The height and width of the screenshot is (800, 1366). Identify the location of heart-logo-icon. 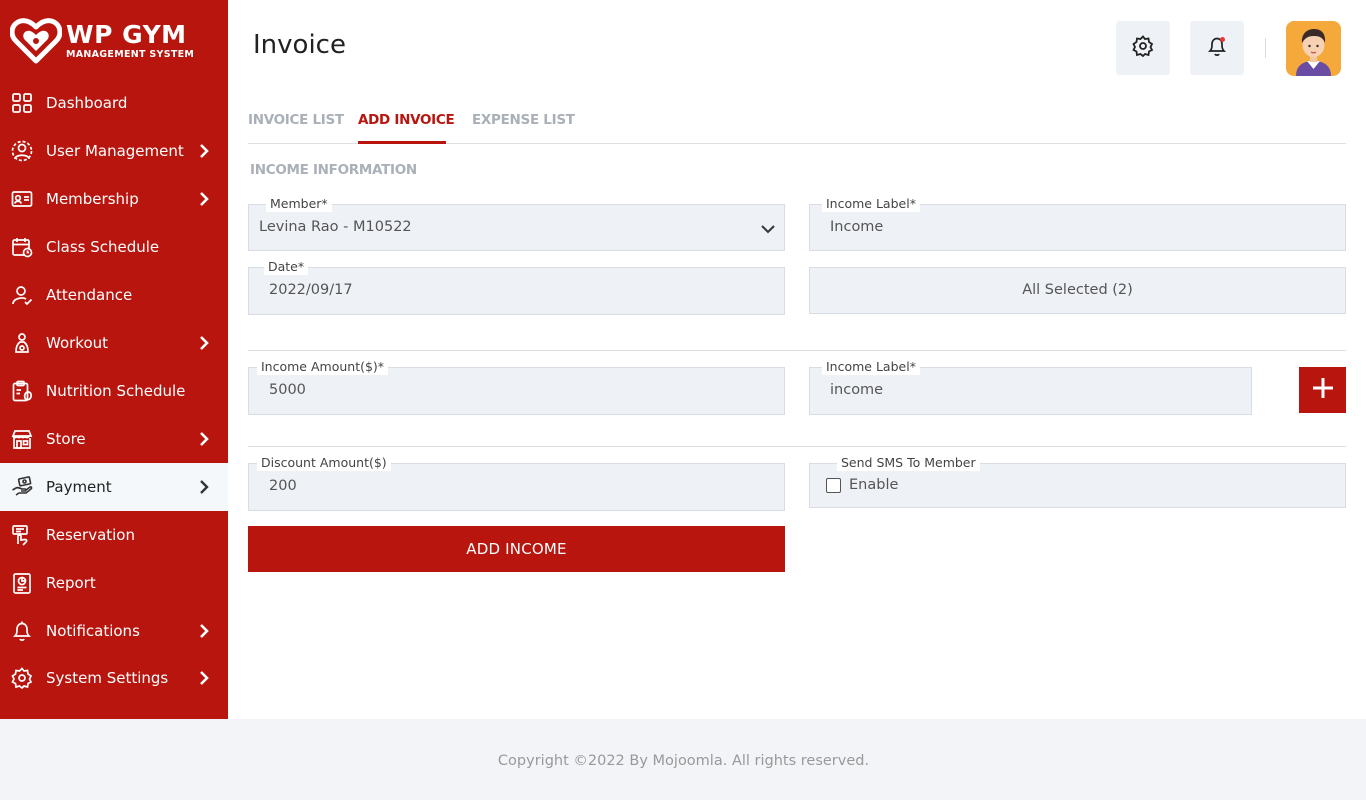
(36, 41).